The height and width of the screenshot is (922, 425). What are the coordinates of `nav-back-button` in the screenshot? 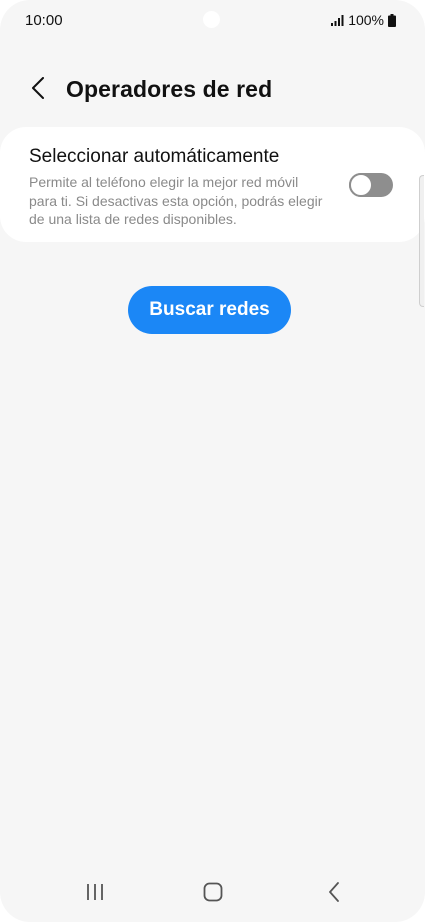 It's located at (334, 894).